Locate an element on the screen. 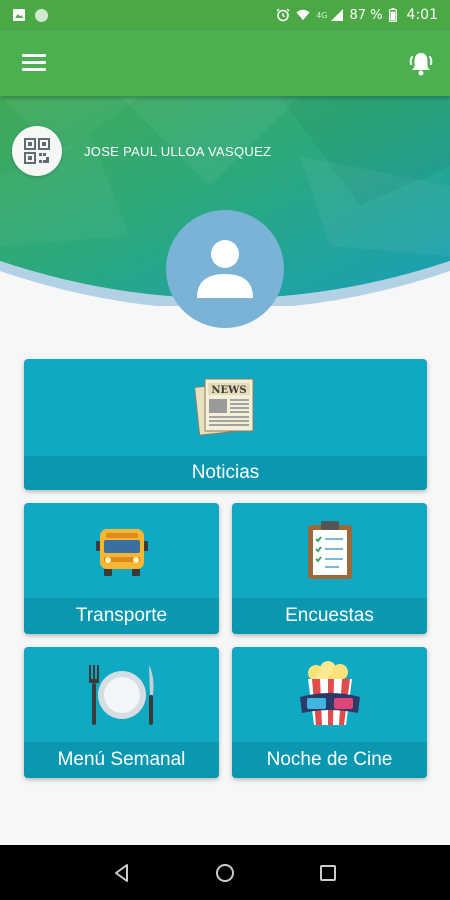  status-left is located at coordinates (30, 15).